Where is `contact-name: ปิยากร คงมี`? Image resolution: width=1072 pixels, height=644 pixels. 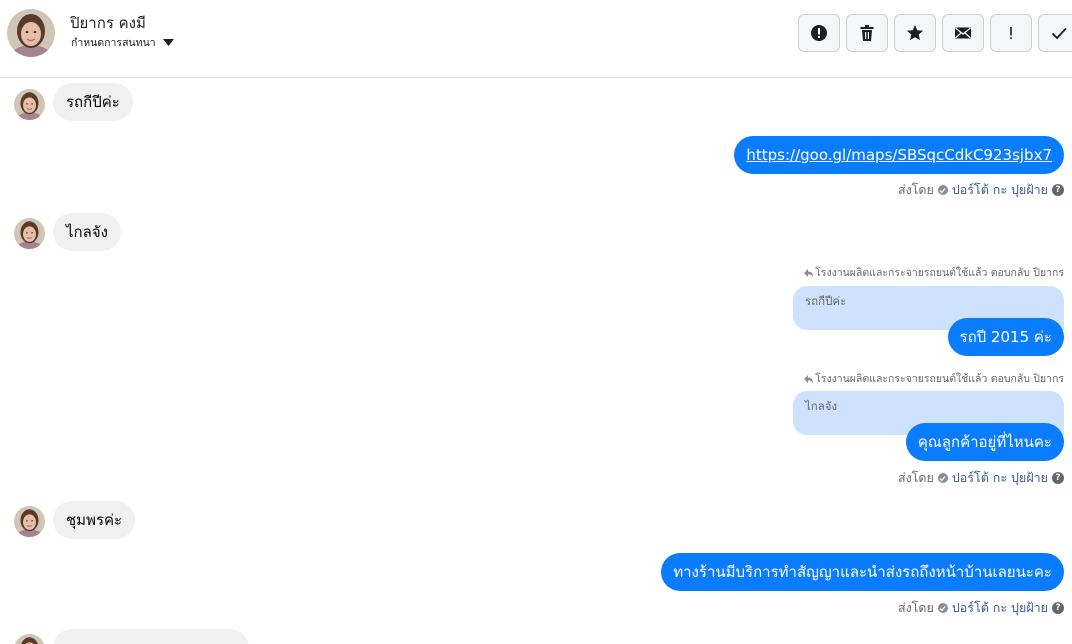
contact-name: ปิยากร คงมี is located at coordinates (108, 23).